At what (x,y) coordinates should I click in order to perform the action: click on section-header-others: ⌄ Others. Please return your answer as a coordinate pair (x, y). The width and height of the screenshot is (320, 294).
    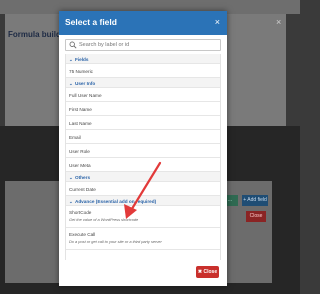
    Looking at the image, I should click on (143, 177).